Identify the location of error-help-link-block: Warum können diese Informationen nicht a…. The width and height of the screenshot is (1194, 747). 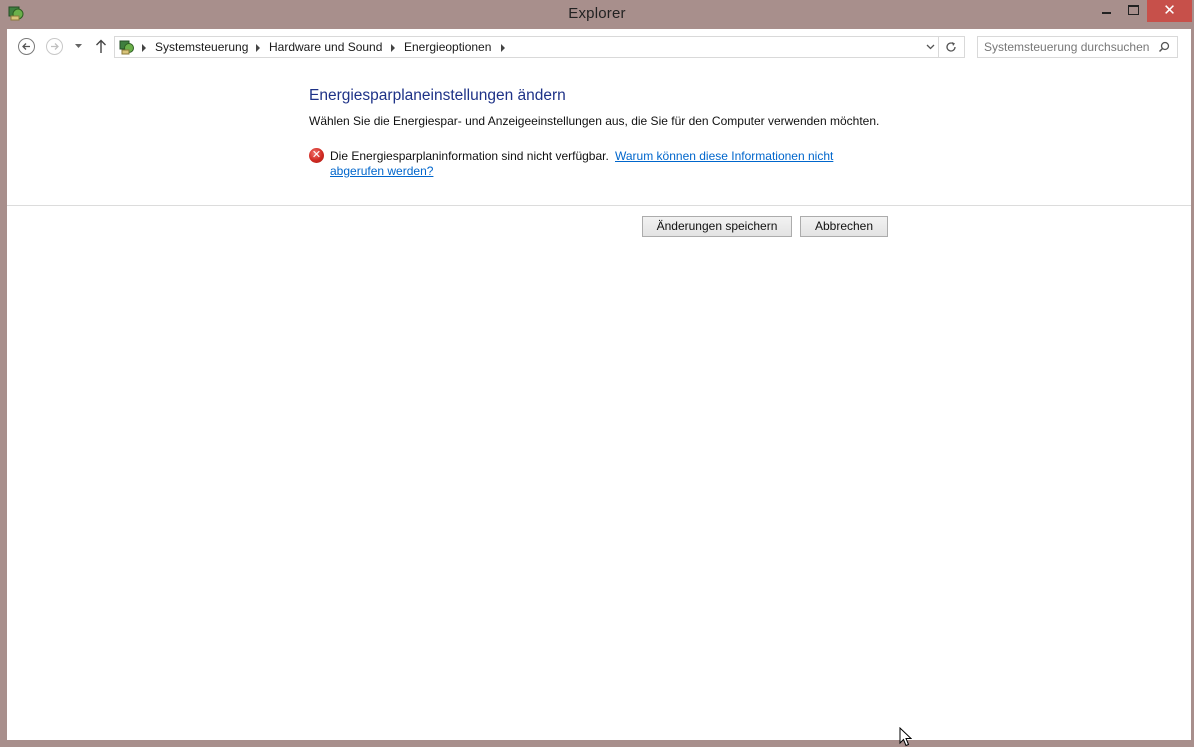
(595, 164).